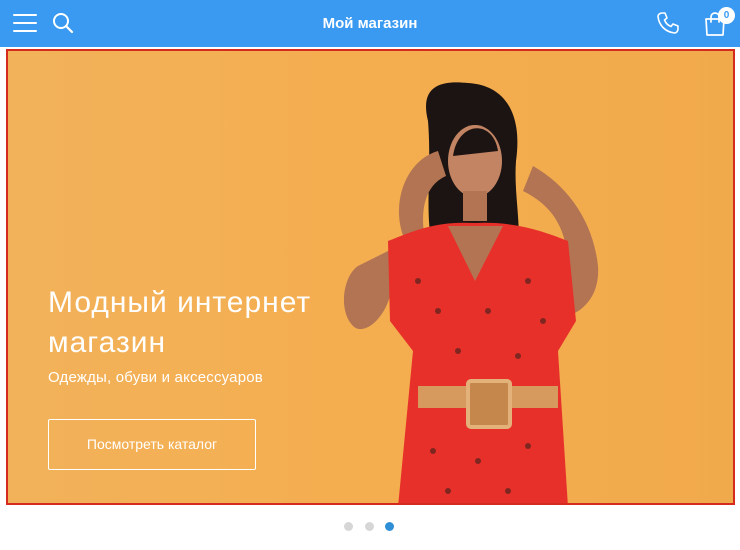 The height and width of the screenshot is (550, 740). Describe the element at coordinates (180, 322) in the screenshot. I see `hero-heading: Модный интернет магазин` at that location.